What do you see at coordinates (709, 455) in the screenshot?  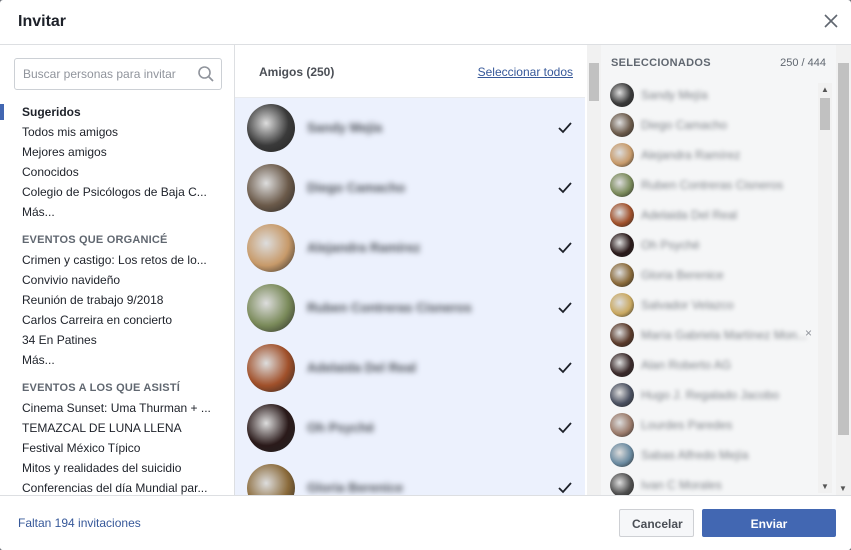 I see `selected-item: Sabas Alfredo Mejía` at bounding box center [709, 455].